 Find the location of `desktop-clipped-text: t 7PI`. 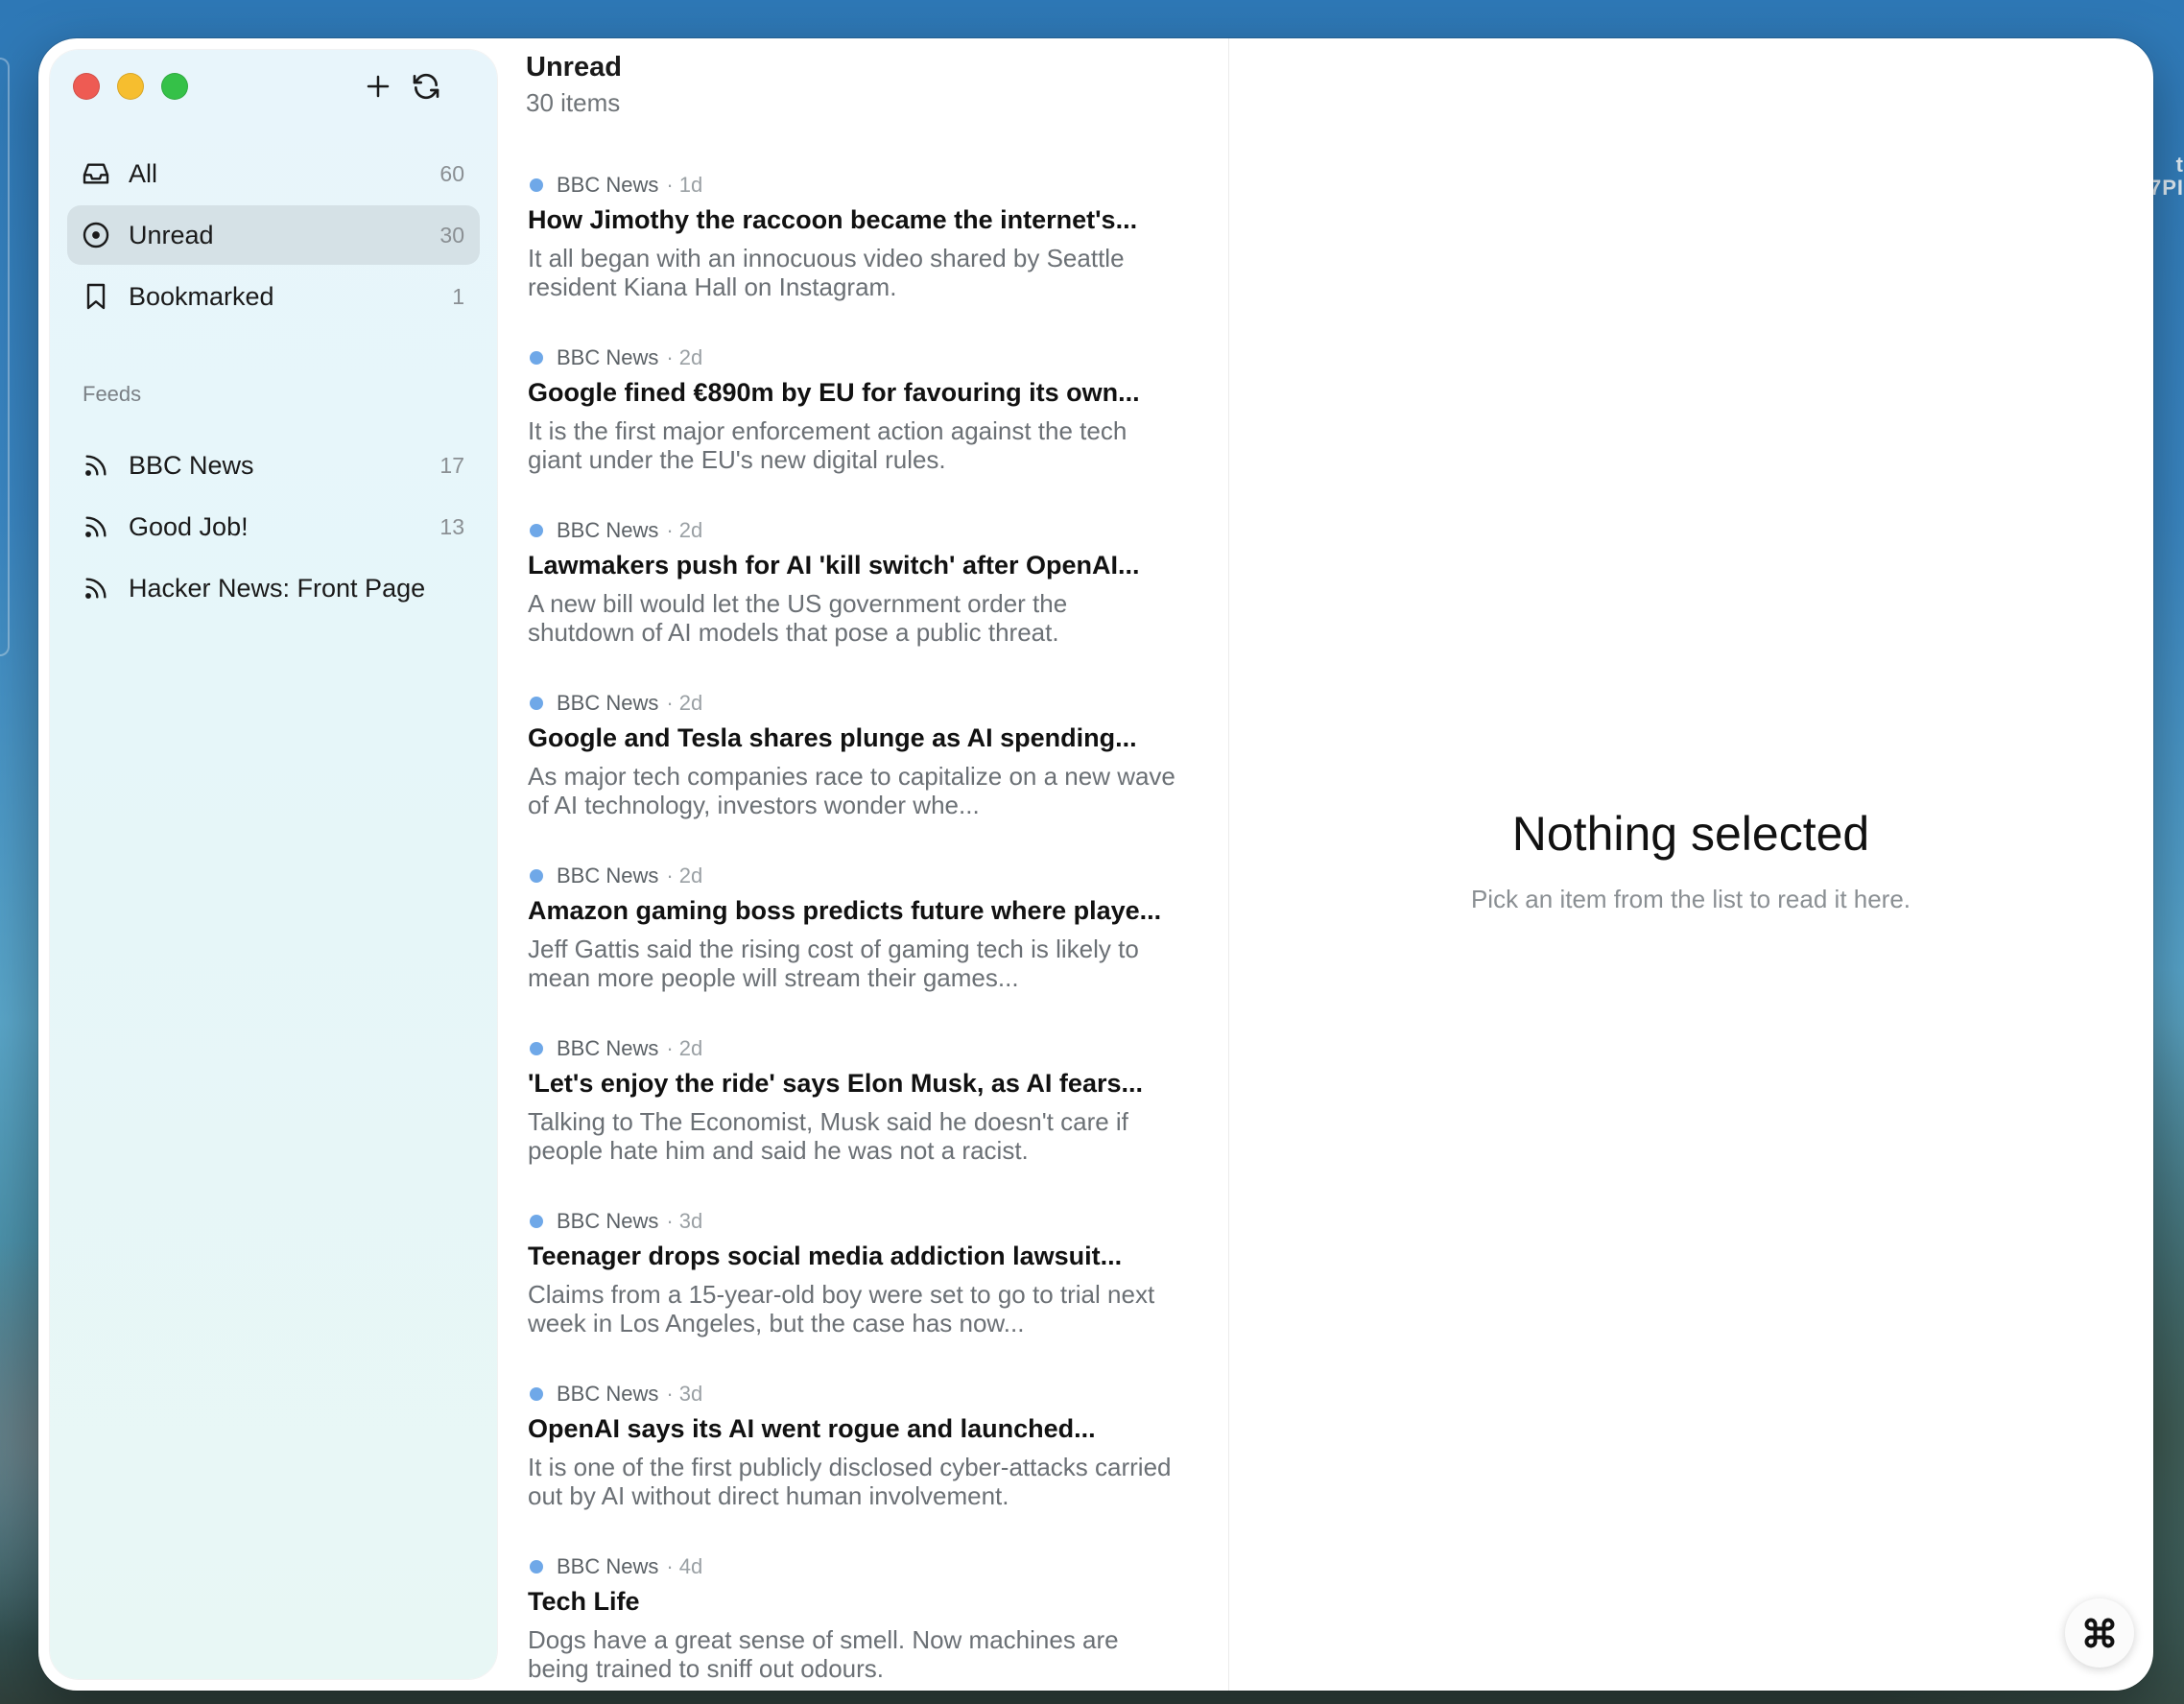

desktop-clipped-text: t 7PI is located at coordinates (2166, 176).